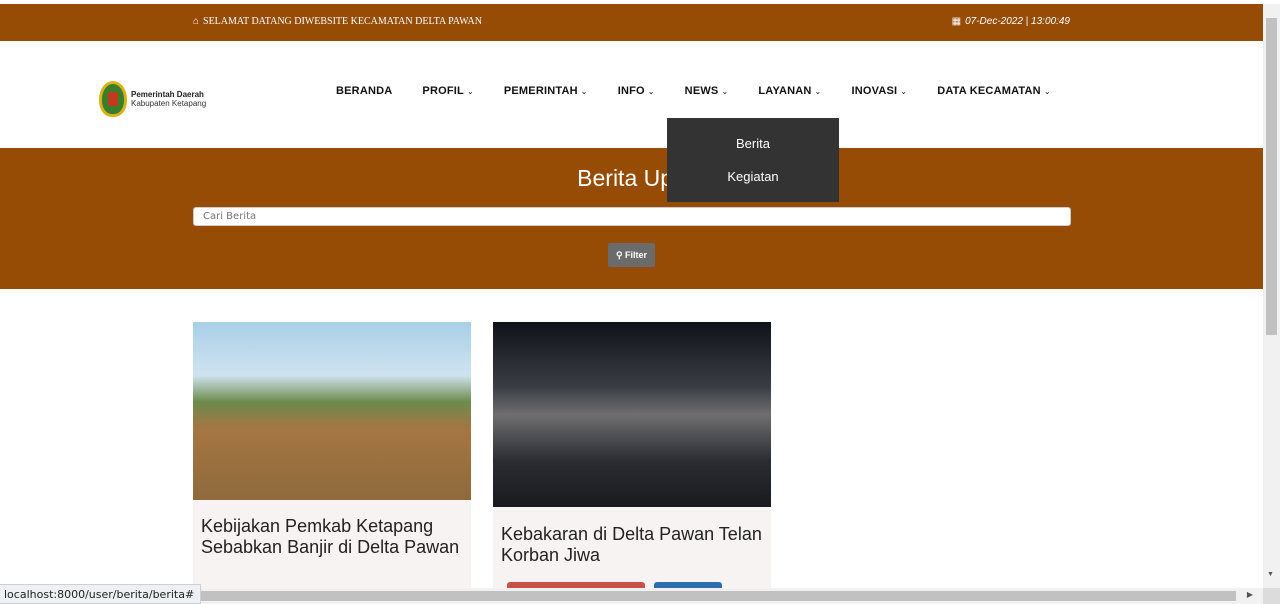 Image resolution: width=1280 pixels, height=604 pixels. Describe the element at coordinates (1270, 574) in the screenshot. I see `scroll-down-arrow-icon: ▼` at that location.